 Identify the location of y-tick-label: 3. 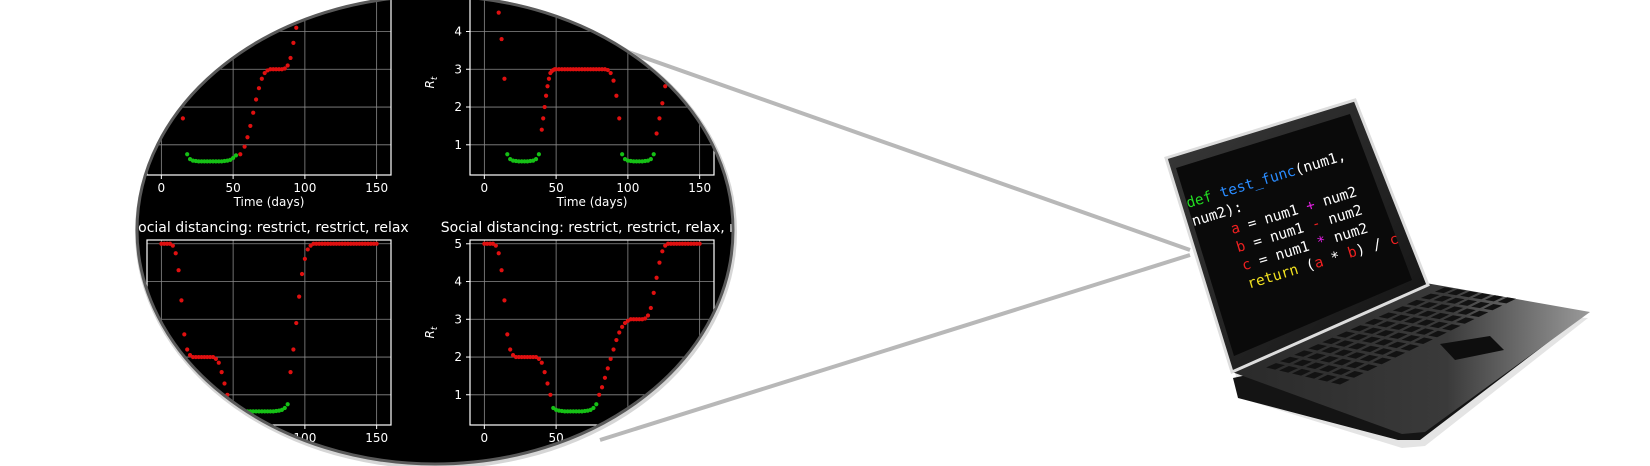
(458, 319).